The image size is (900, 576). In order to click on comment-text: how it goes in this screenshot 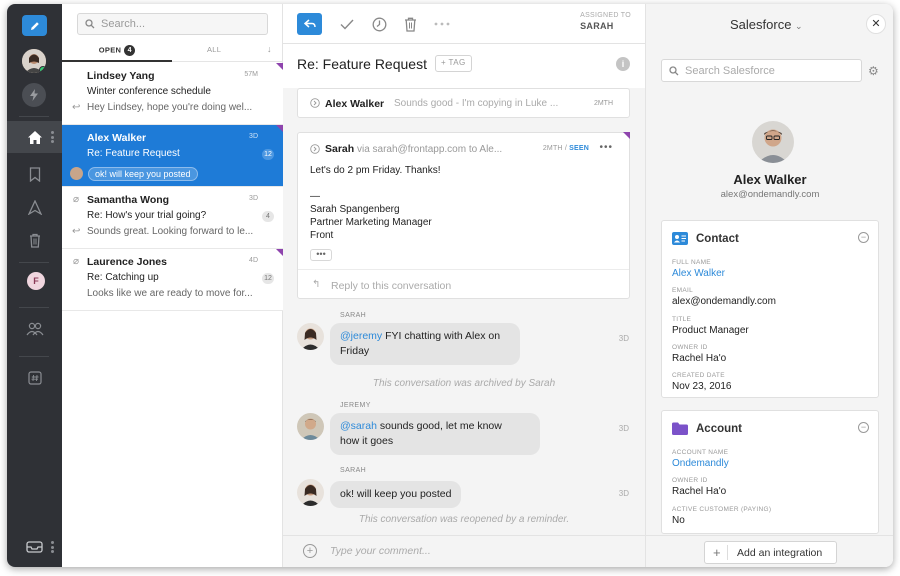, I will do `click(367, 441)`.